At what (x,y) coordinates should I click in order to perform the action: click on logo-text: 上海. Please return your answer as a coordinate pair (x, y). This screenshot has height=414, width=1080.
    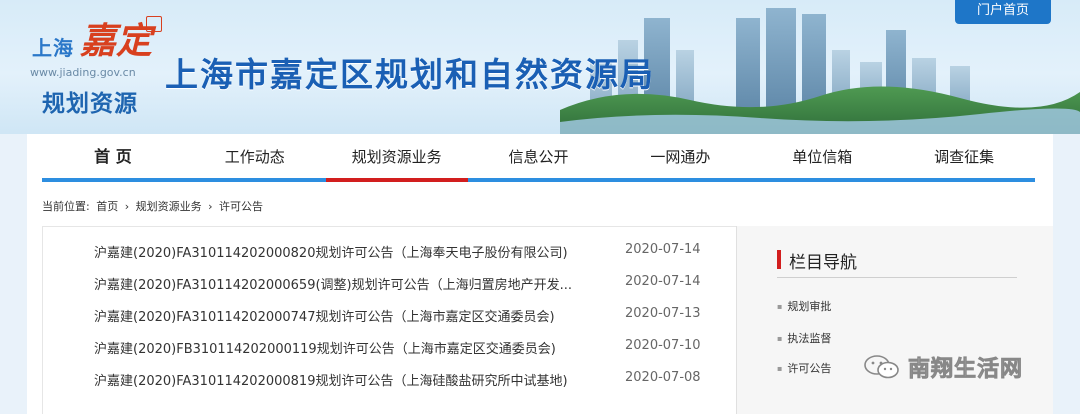
    Looking at the image, I should click on (53, 48).